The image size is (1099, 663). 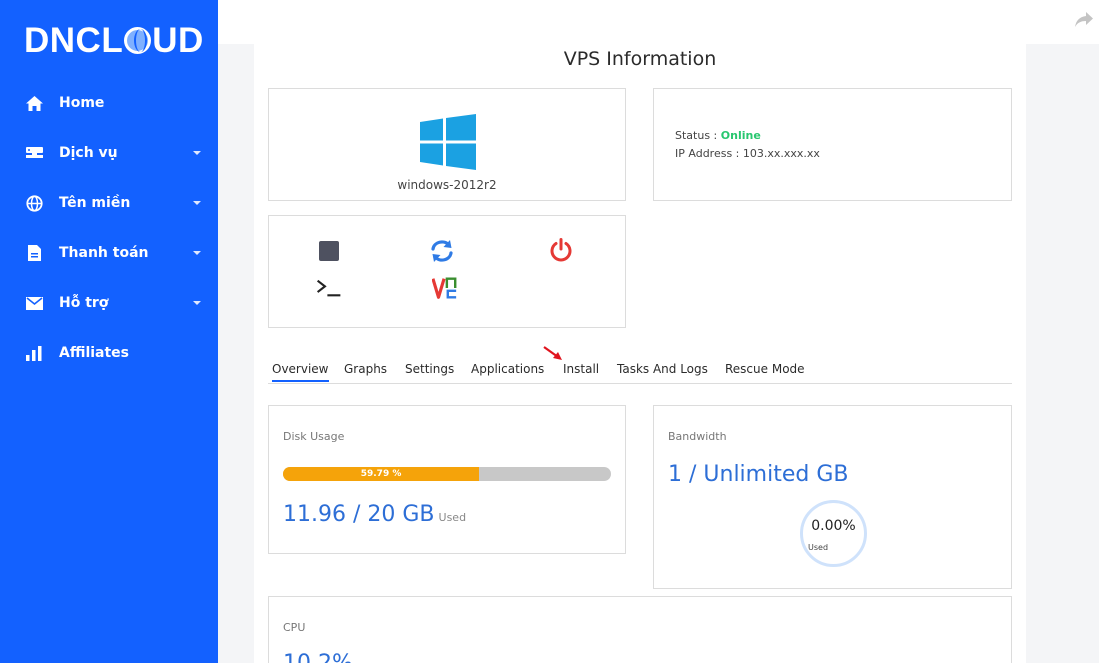 I want to click on sidebar-item-domains: Tên miền, so click(x=109, y=203).